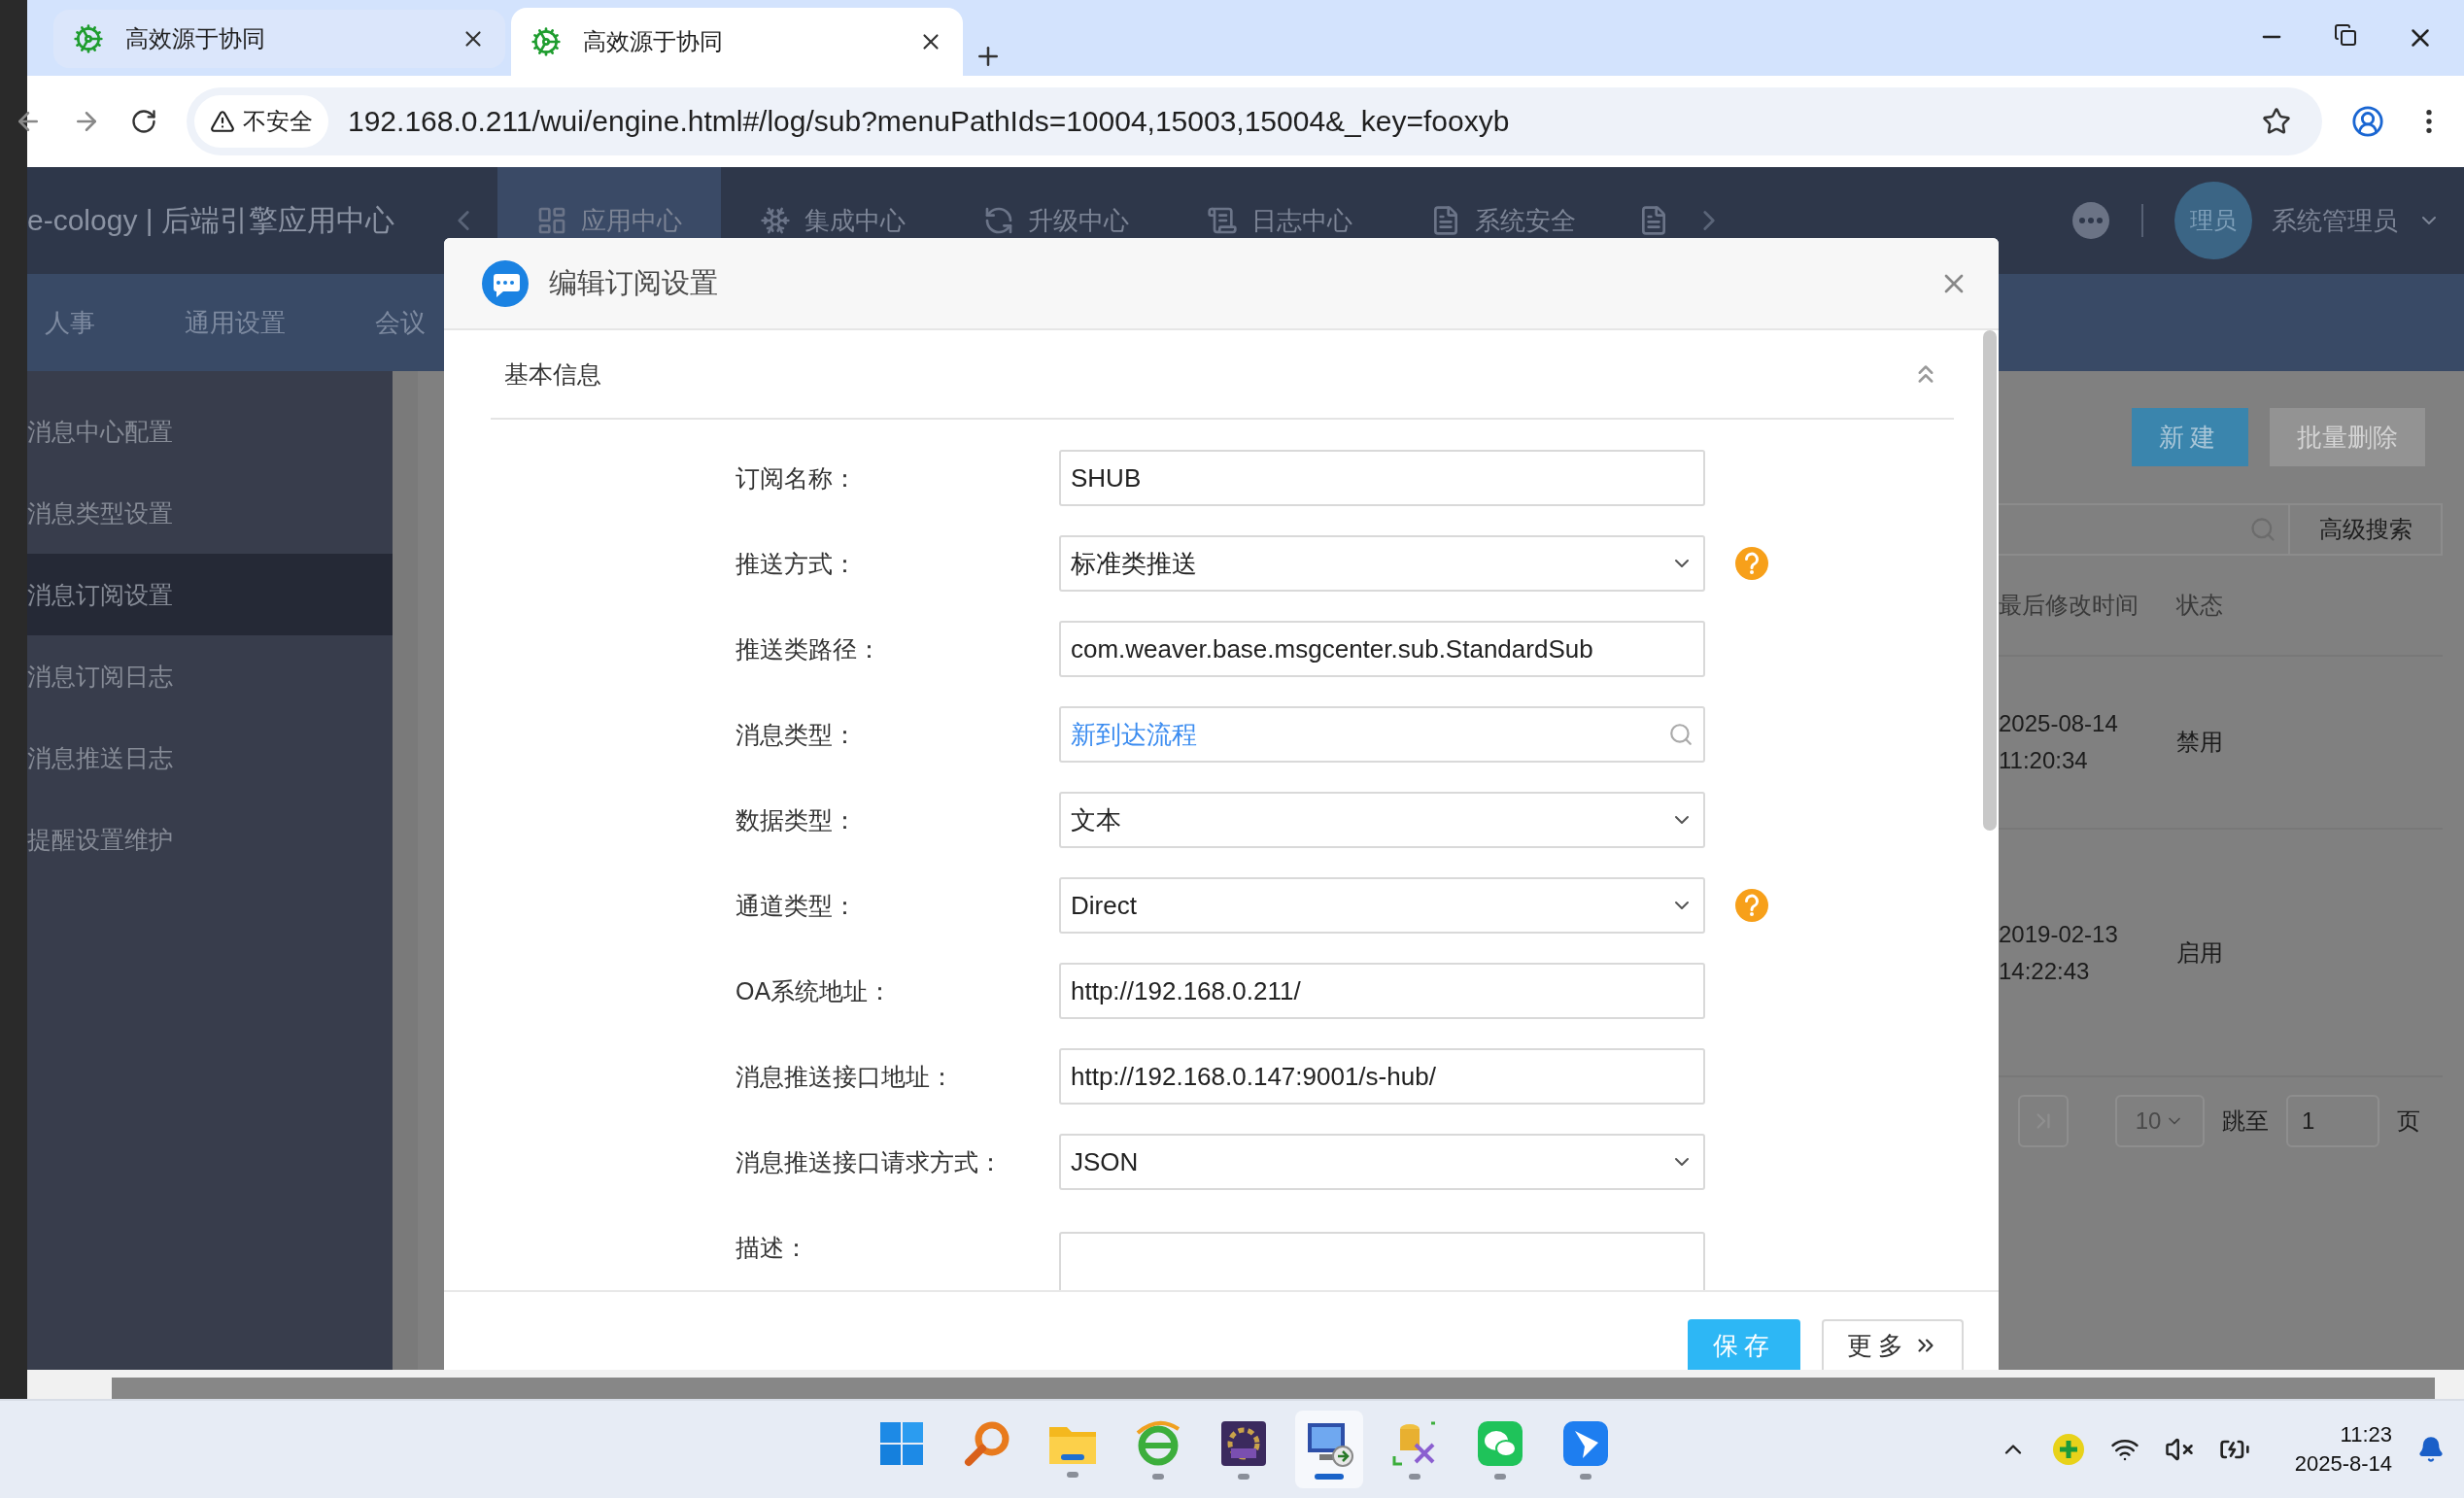  I want to click on more-button: 更多, so click(1893, 1344).